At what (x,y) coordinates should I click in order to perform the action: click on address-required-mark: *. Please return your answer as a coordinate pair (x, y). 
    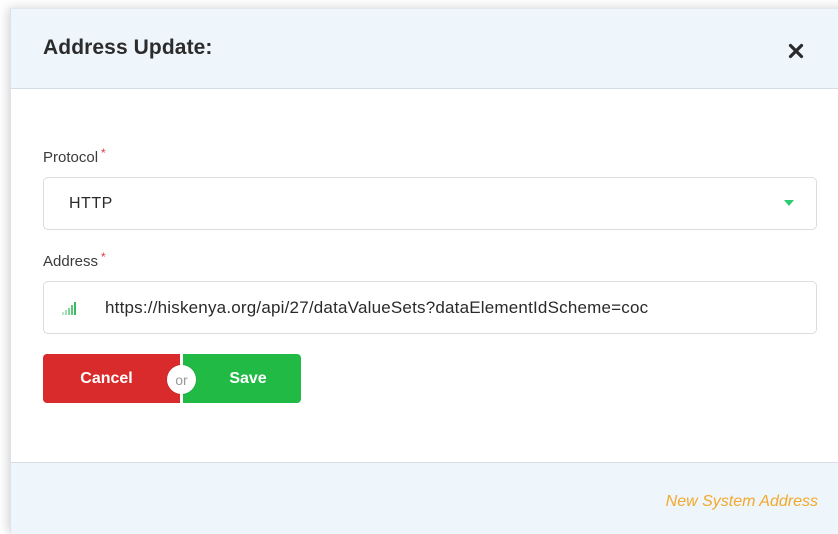
    Looking at the image, I should click on (103, 257).